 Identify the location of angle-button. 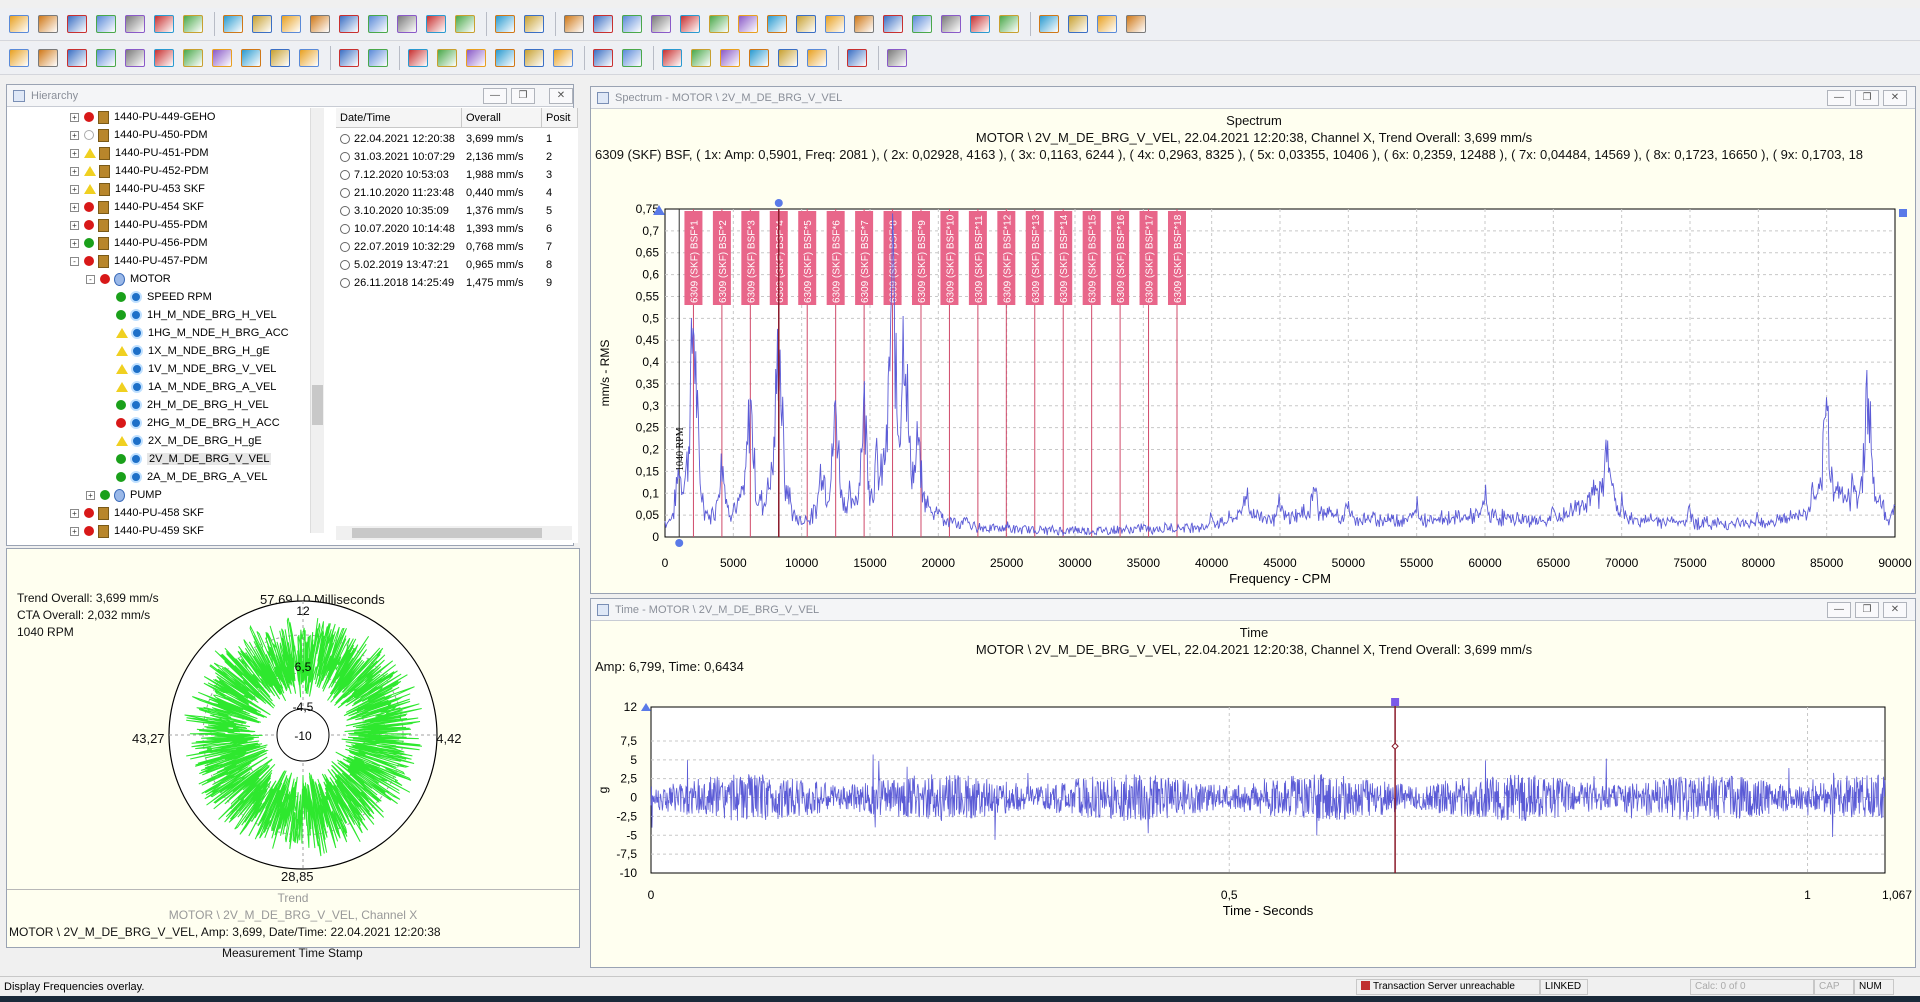
(897, 58).